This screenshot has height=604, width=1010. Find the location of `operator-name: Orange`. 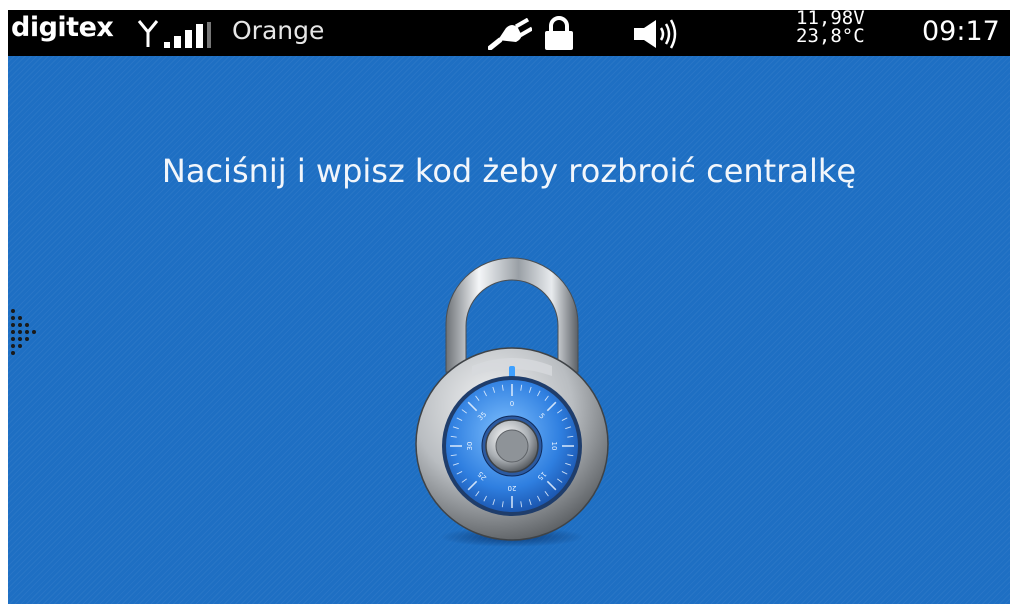

operator-name: Orange is located at coordinates (278, 30).